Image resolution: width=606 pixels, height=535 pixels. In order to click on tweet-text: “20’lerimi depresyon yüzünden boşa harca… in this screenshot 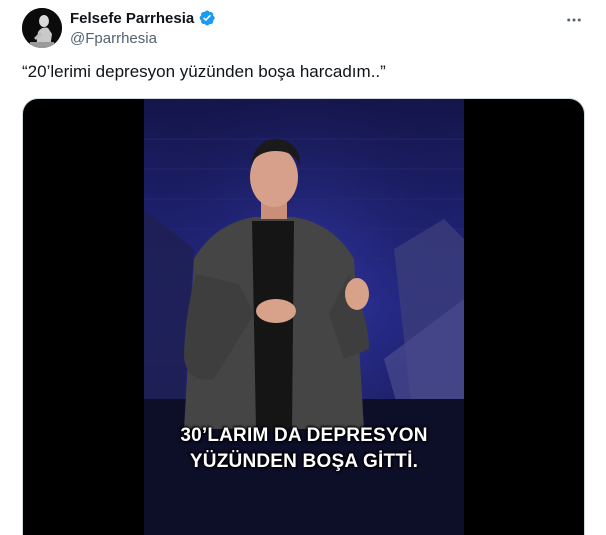, I will do `click(204, 71)`.